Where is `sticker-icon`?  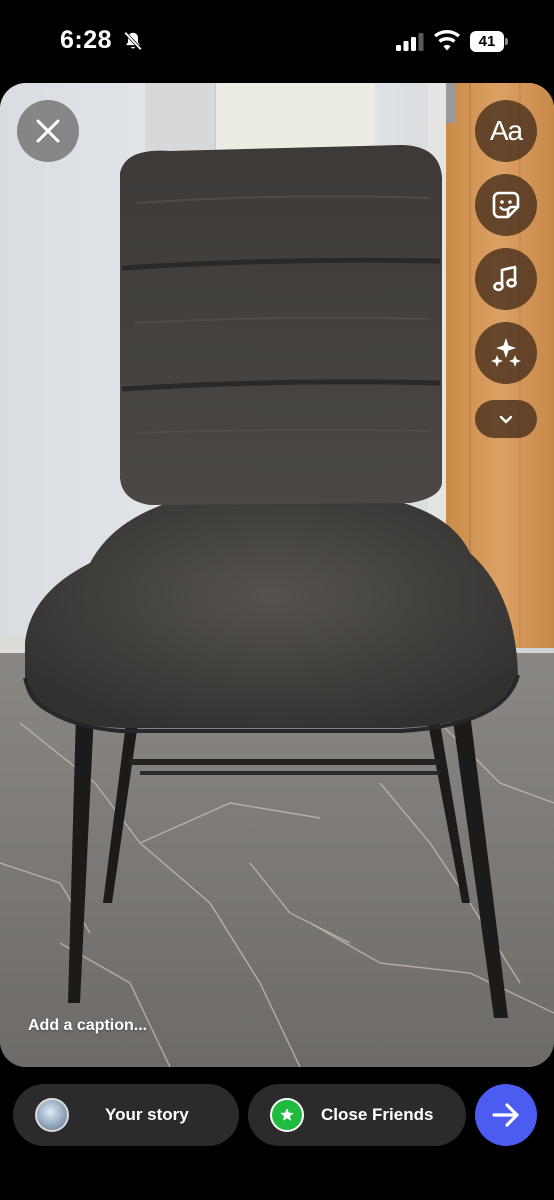 sticker-icon is located at coordinates (506, 205).